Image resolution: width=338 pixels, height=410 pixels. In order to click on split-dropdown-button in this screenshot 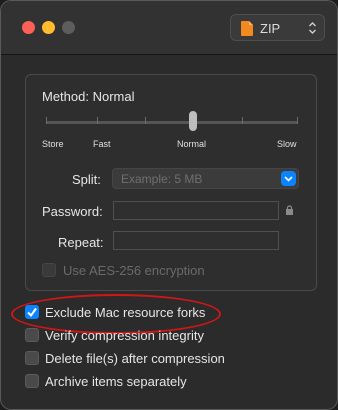, I will do `click(288, 178)`.